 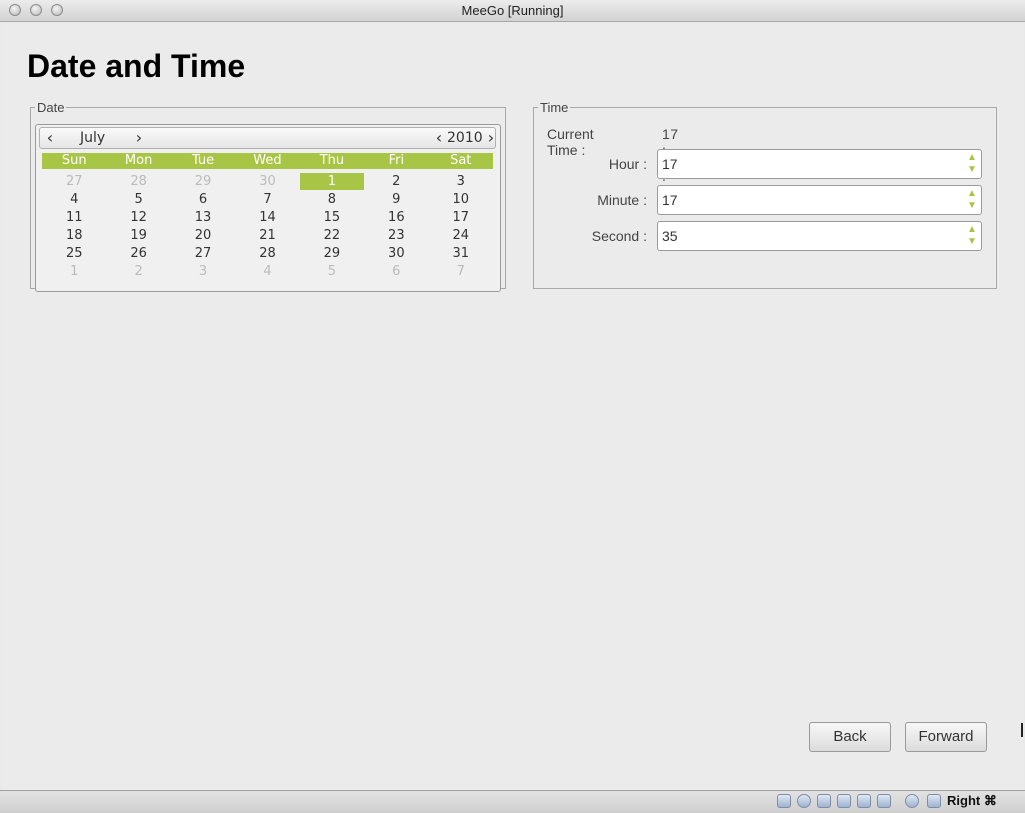 What do you see at coordinates (461, 236) in the screenshot?
I see `calendar-day: 24` at bounding box center [461, 236].